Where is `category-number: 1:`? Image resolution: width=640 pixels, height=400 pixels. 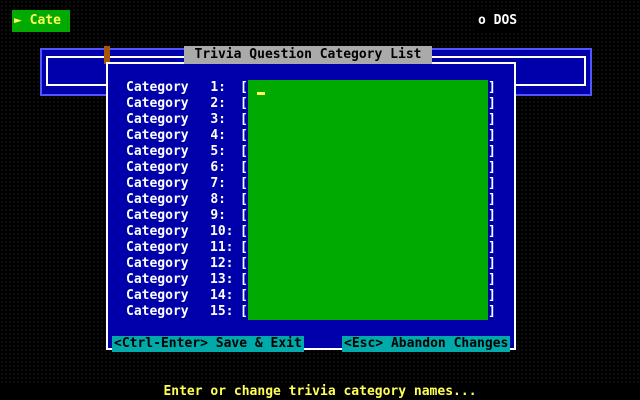
category-number: 1: is located at coordinates (218, 87).